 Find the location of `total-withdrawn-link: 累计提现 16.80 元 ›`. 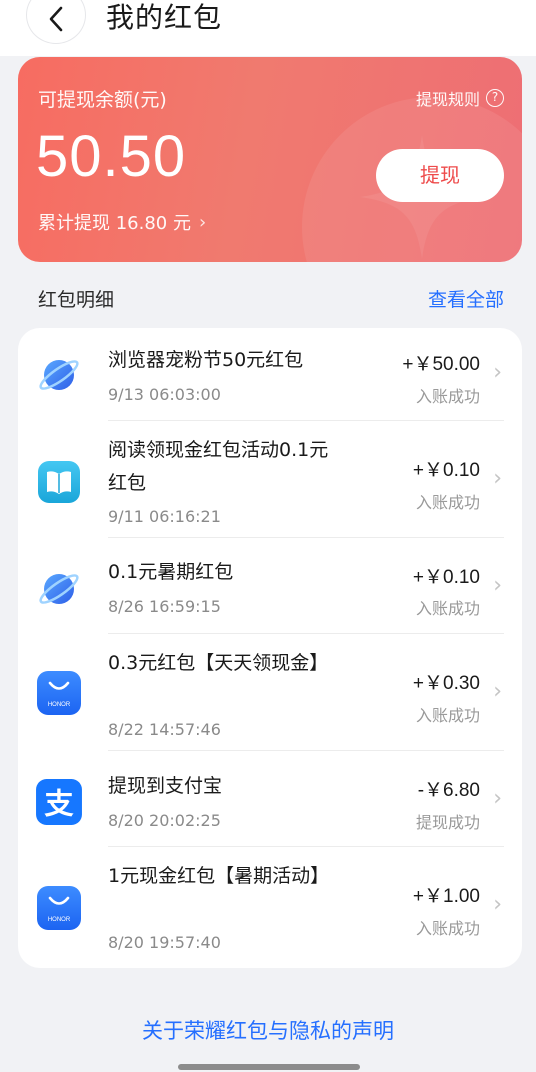

total-withdrawn-link: 累计提现 16.80 元 › is located at coordinates (122, 222).